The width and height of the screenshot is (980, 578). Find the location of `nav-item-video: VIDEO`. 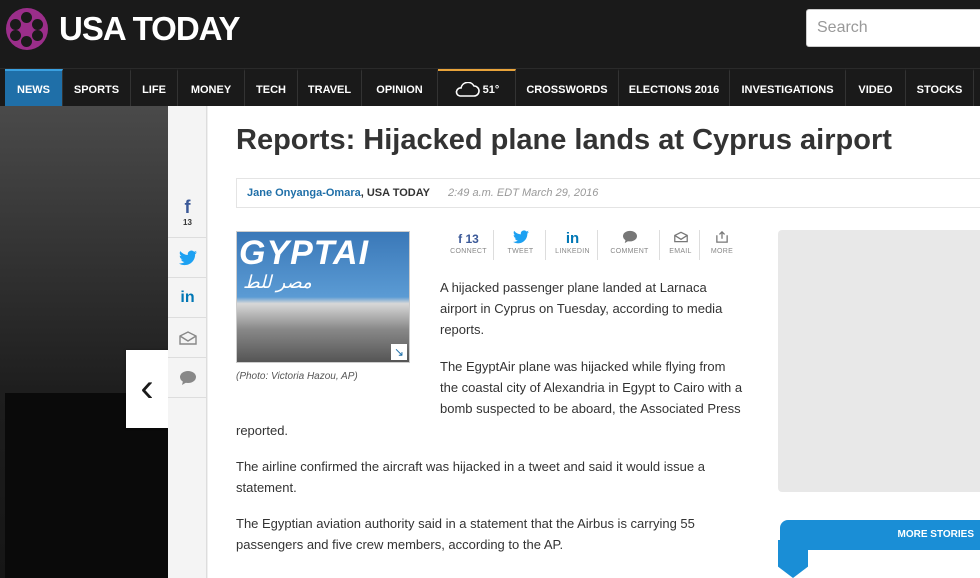

nav-item-video: VIDEO is located at coordinates (876, 88).